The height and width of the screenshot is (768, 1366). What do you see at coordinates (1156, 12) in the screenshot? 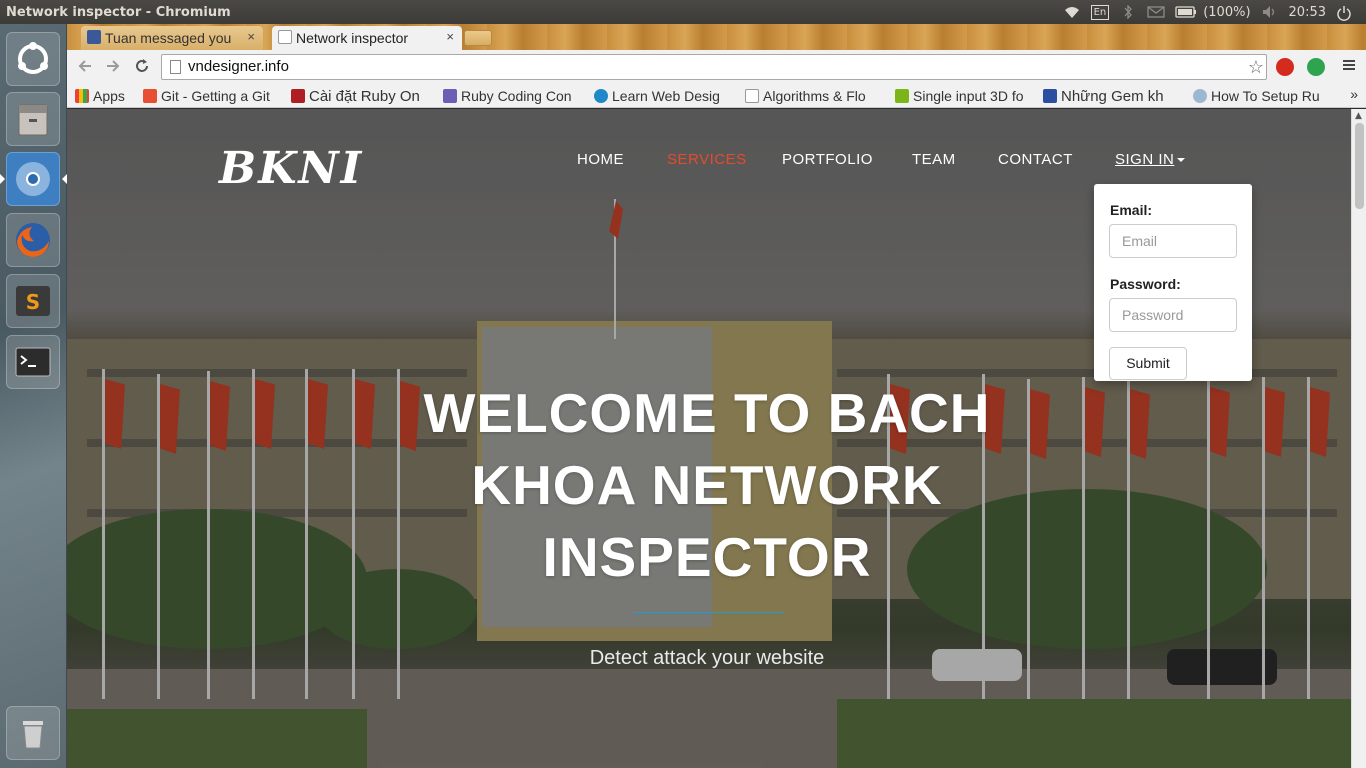
I see `mail-icon` at bounding box center [1156, 12].